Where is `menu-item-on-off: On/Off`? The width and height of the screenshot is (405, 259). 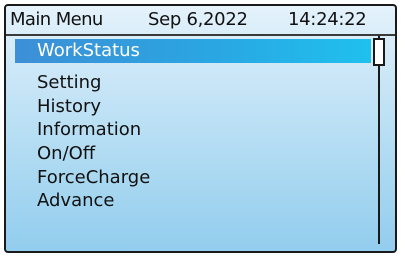
menu-item-on-off: On/Off is located at coordinates (193, 154).